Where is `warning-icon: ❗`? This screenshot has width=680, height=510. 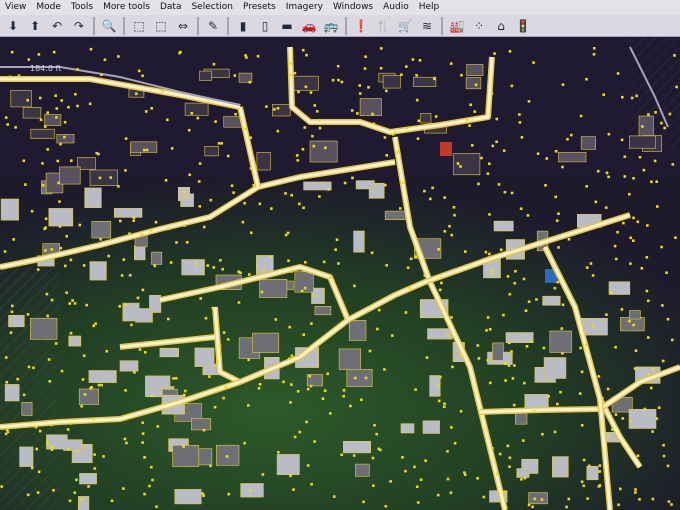 warning-icon: ❗ is located at coordinates (361, 26).